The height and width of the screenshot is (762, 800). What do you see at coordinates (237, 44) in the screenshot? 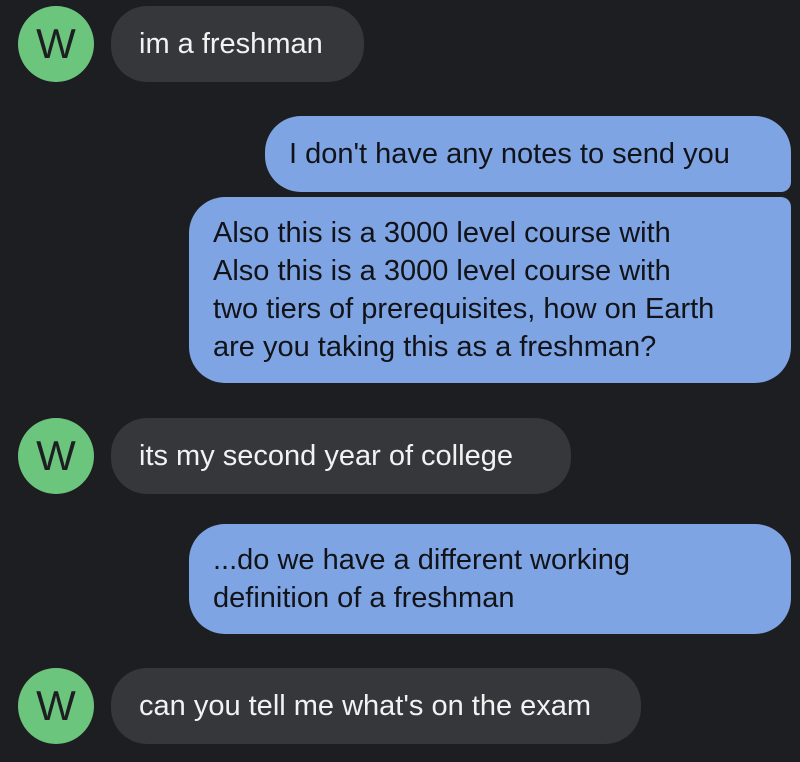
I see `incoming-message: im a freshman` at bounding box center [237, 44].